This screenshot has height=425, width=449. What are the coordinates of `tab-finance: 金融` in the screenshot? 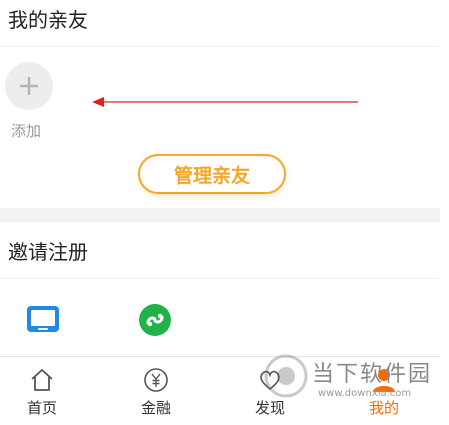 It's located at (156, 391).